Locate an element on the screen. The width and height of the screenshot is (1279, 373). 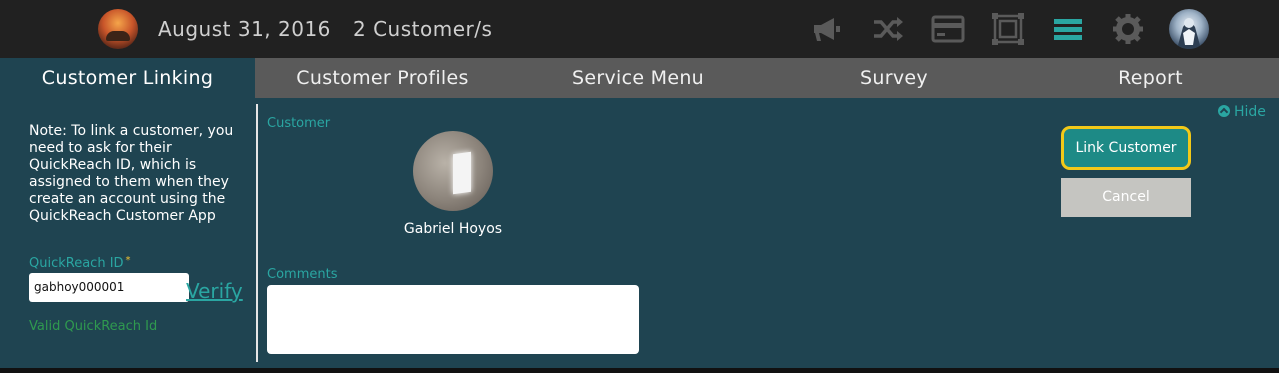
current-date: August 31, 2016 is located at coordinates (244, 29).